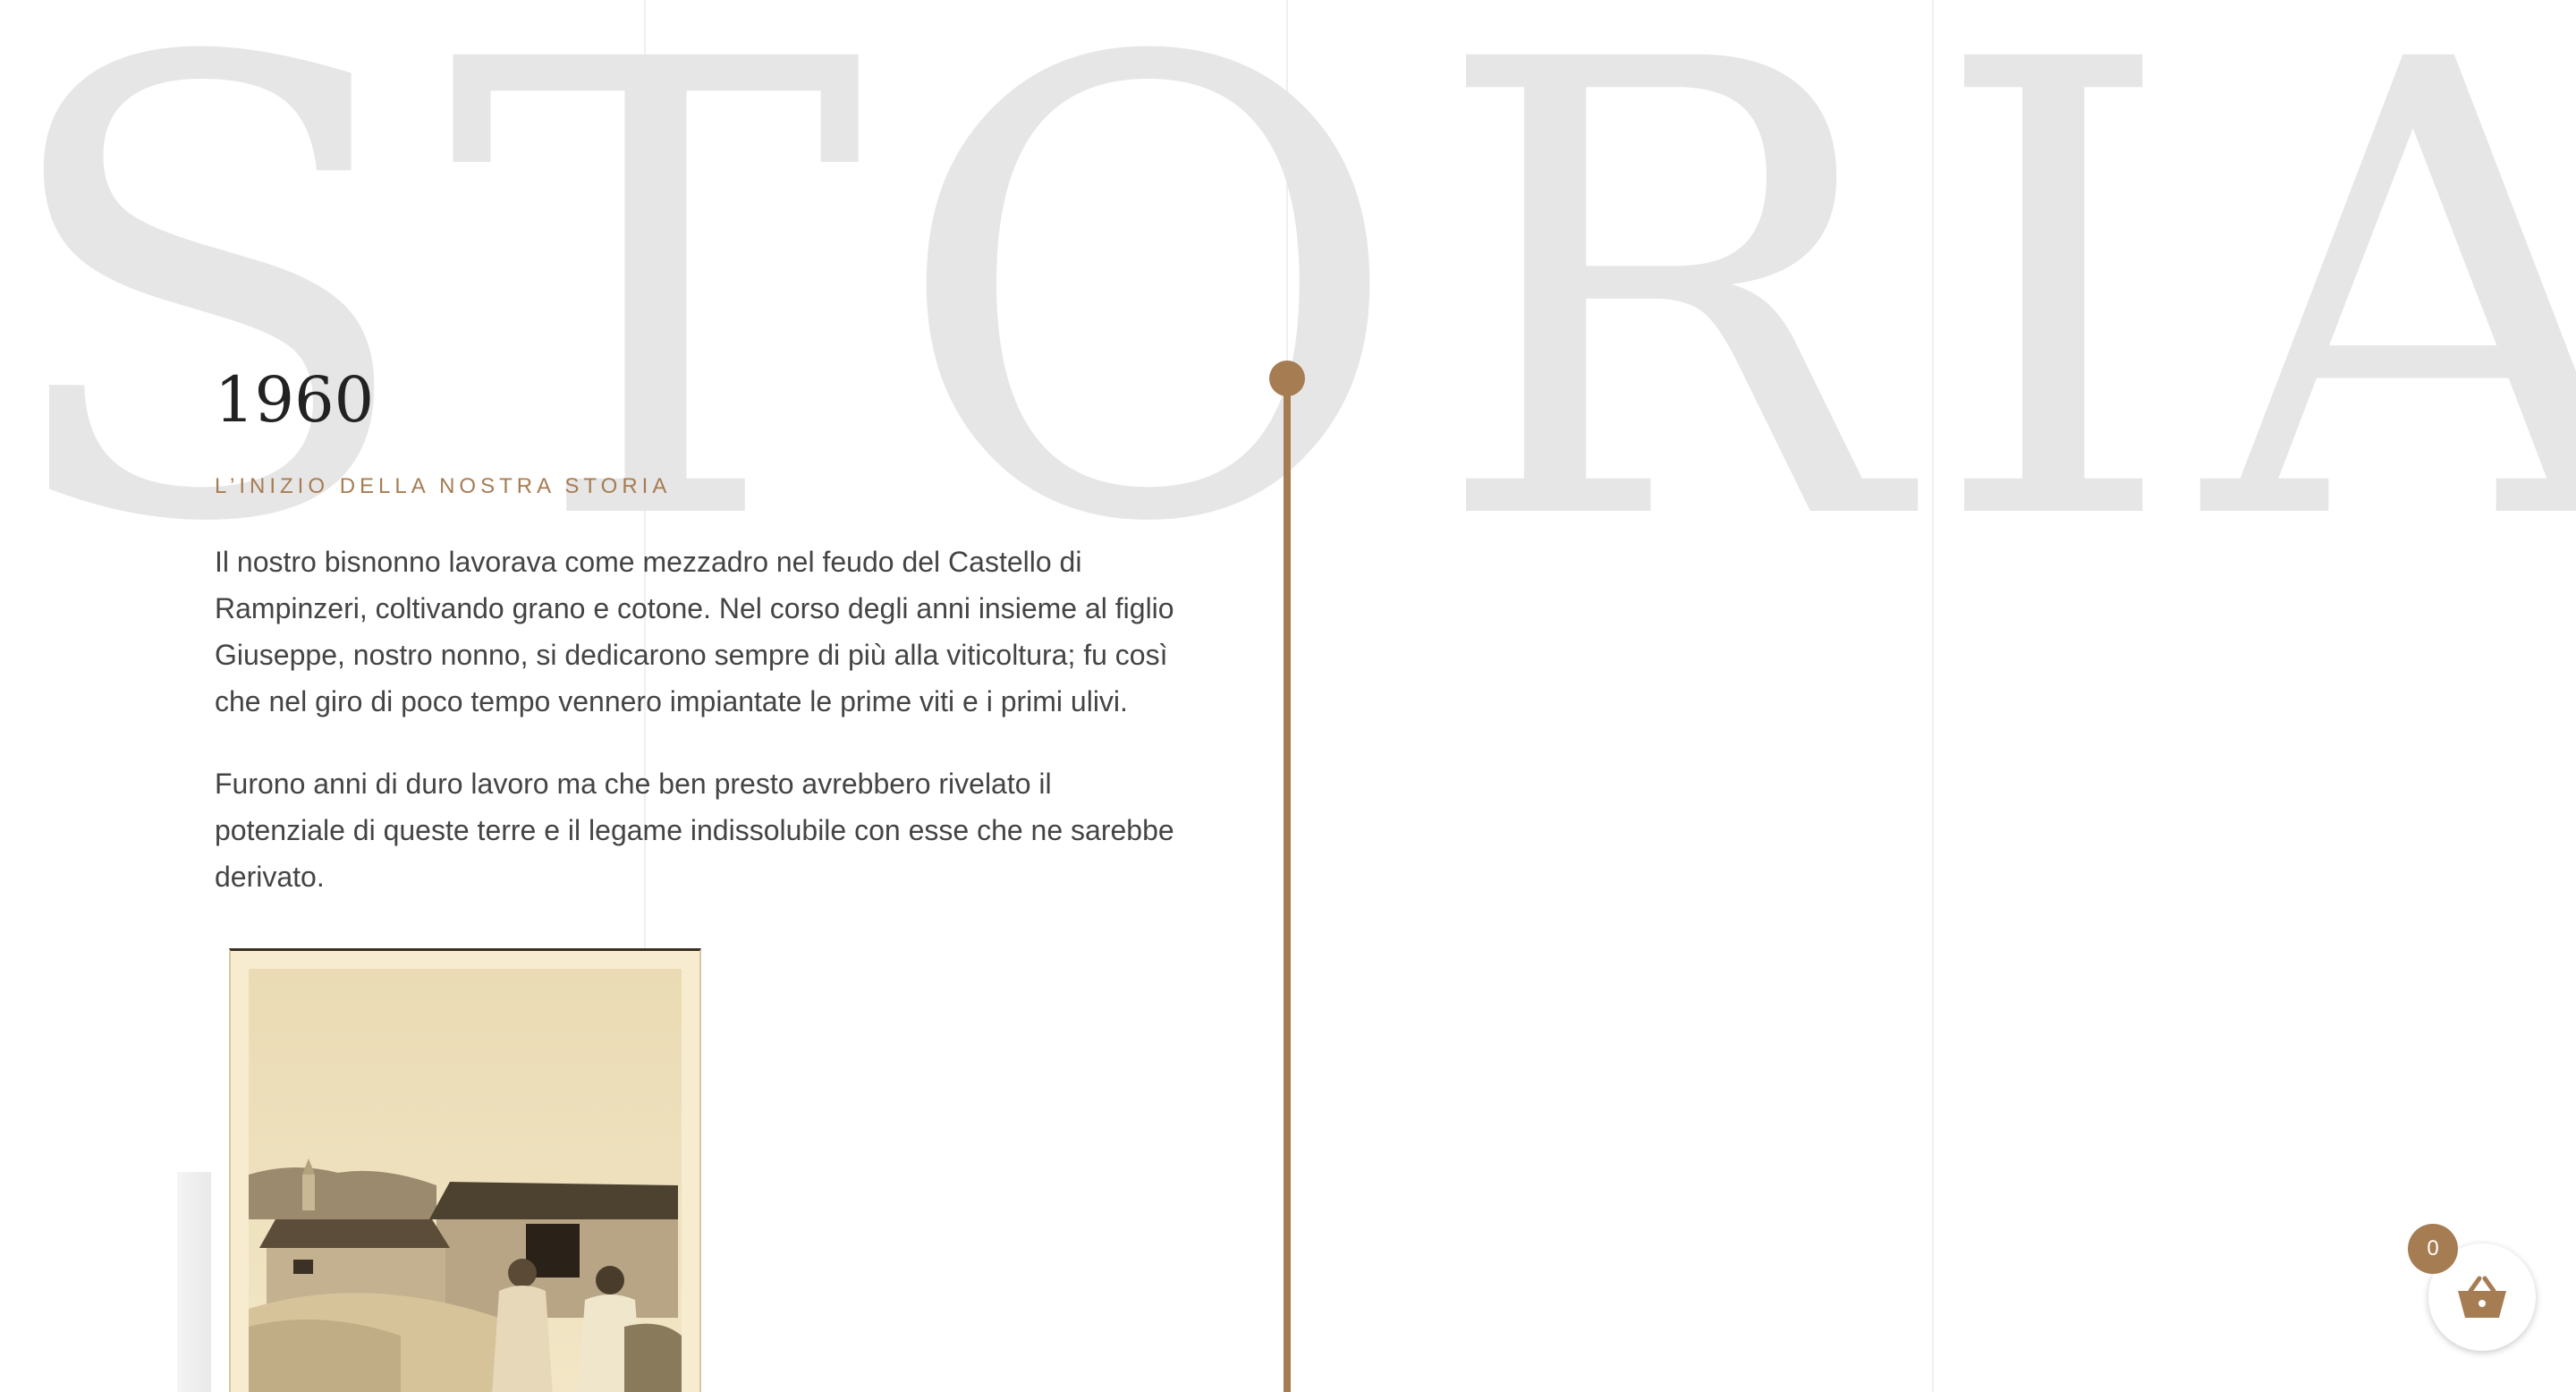 The image size is (2576, 1392). I want to click on photo-shadow, so click(194, 1282).